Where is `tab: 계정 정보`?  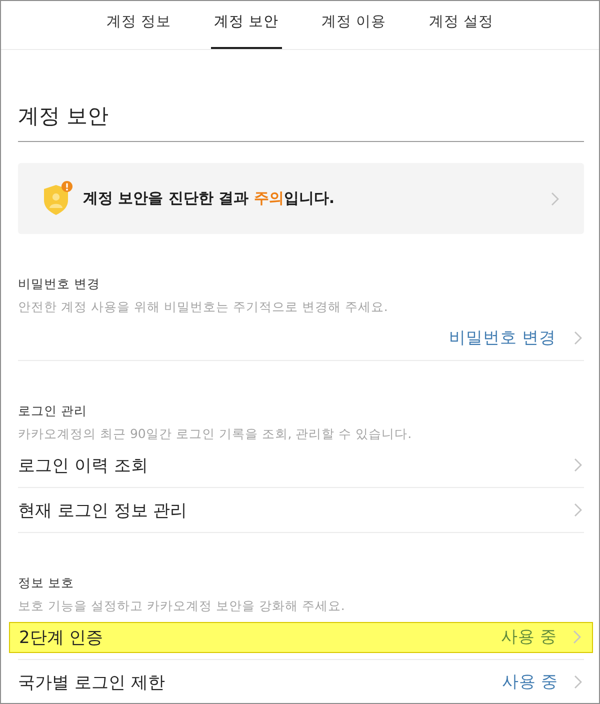 tab: 계정 정보 is located at coordinates (138, 25).